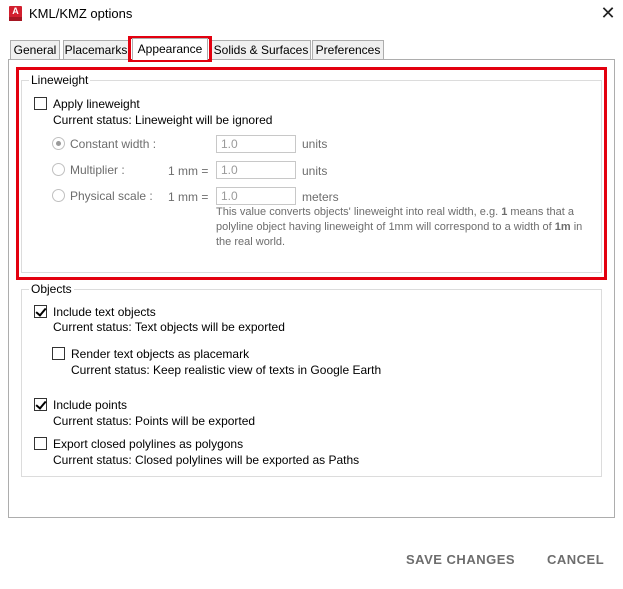 The width and height of the screenshot is (623, 589). I want to click on multiplier-radio, so click(58, 169).